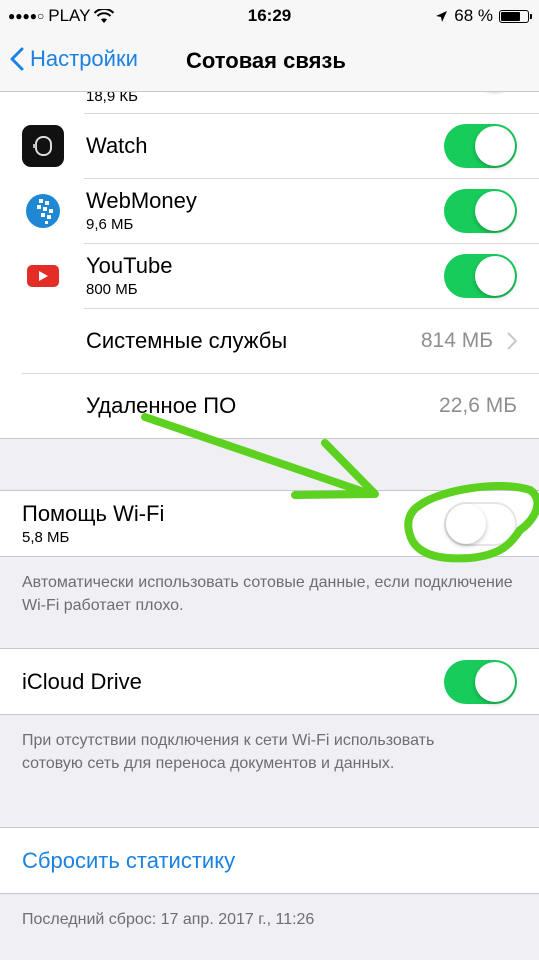  What do you see at coordinates (187, 340) in the screenshot?
I see `system-services-label: Системные службы` at bounding box center [187, 340].